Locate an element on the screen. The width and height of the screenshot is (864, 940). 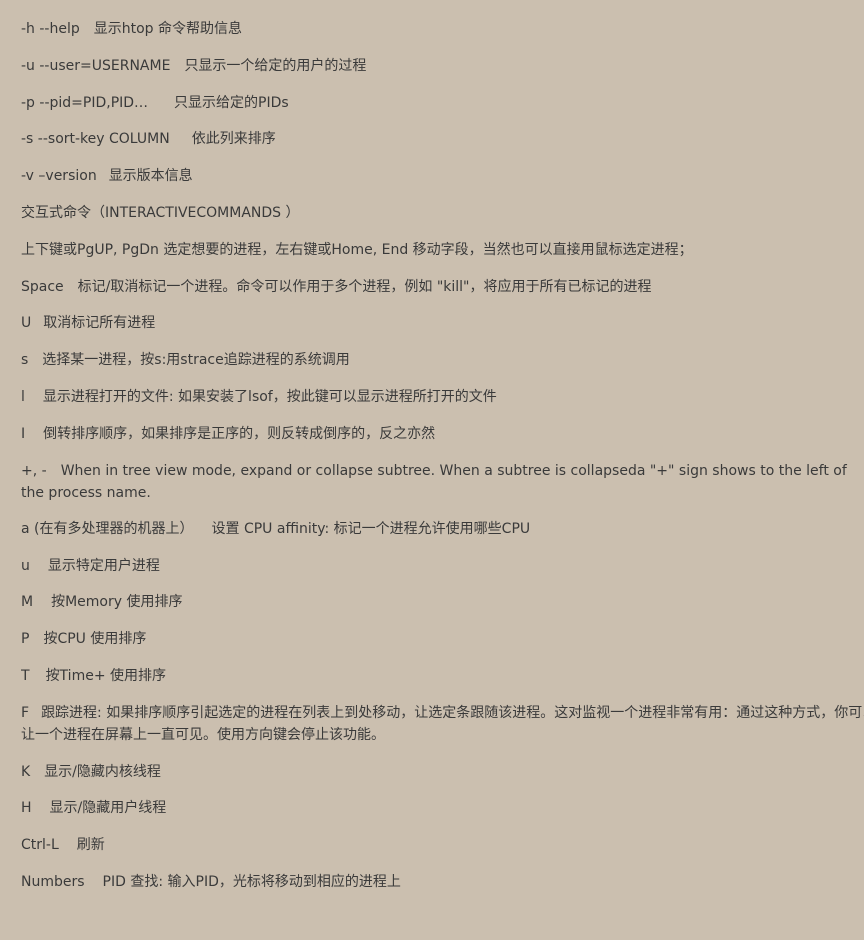
command-description-continued: 让一个进程在屏幕上一直可见。使用方向键会停止该功能。 is located at coordinates (203, 734).